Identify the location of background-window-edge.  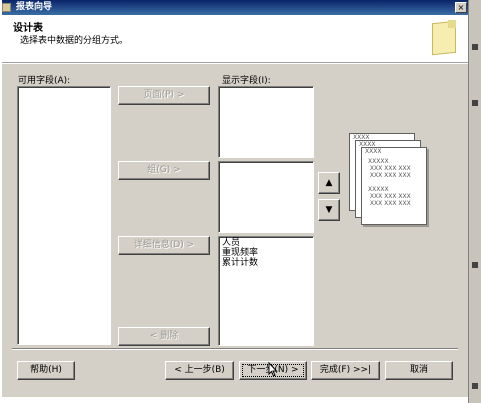
(474, 201).